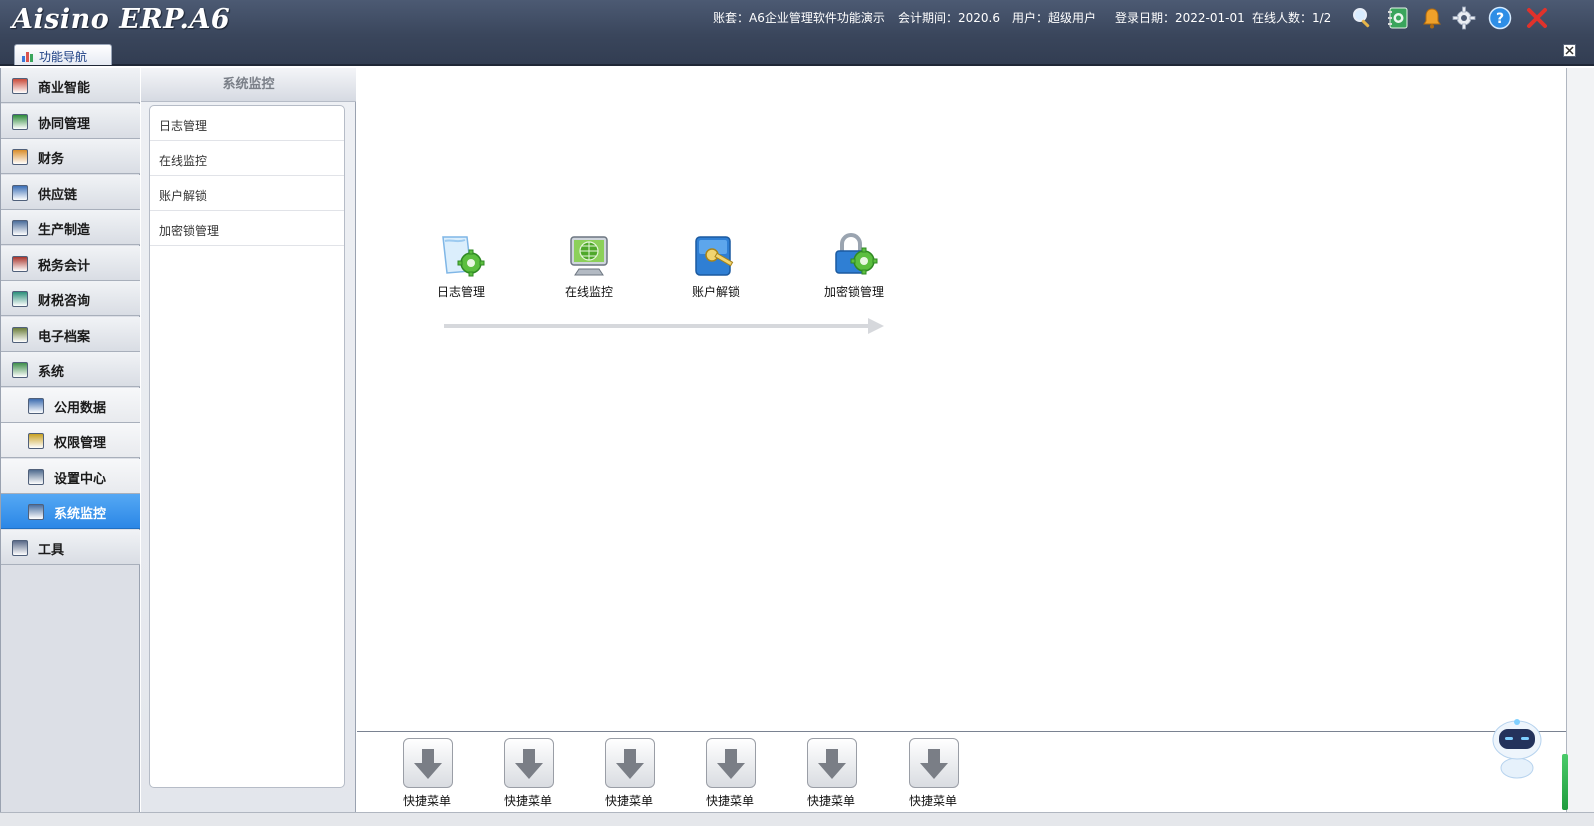 This screenshot has height=826, width=1594. What do you see at coordinates (36, 441) in the screenshot?
I see `permission-icon` at bounding box center [36, 441].